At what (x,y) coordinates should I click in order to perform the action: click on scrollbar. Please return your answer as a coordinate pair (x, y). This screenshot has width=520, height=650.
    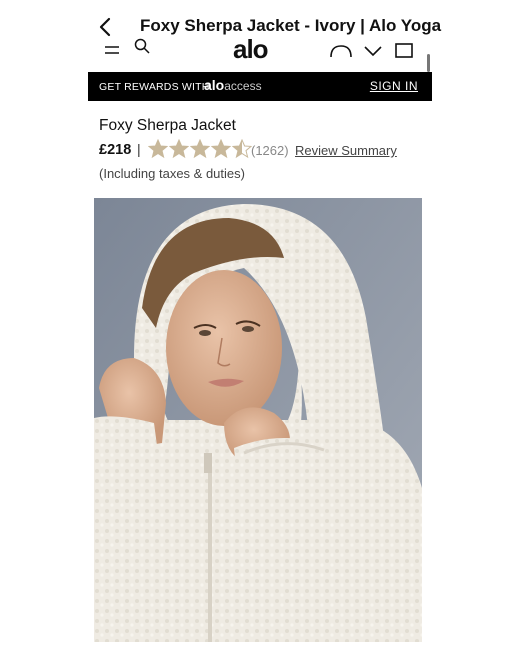
    Looking at the image, I should click on (428, 63).